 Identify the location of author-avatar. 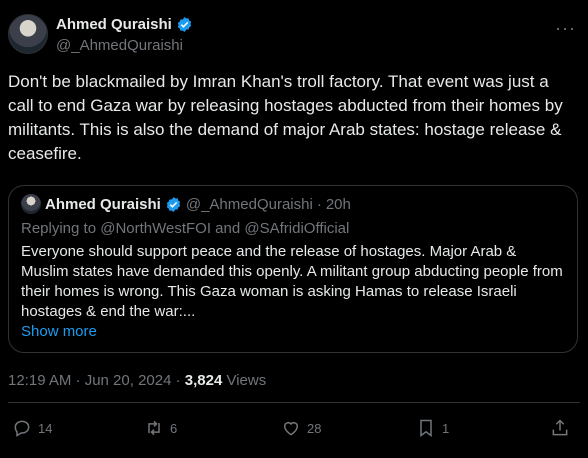
(28, 34).